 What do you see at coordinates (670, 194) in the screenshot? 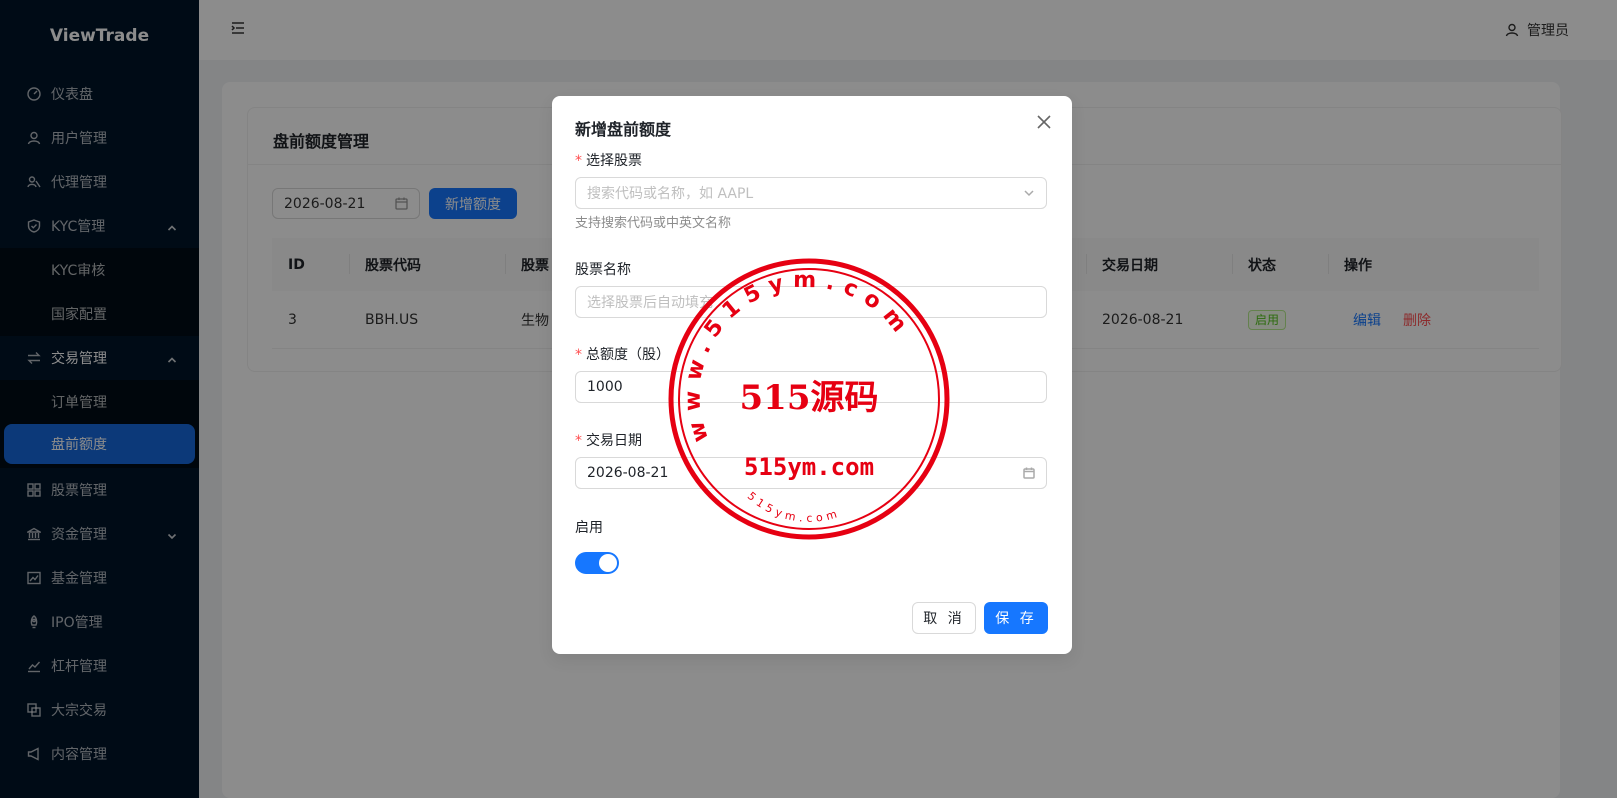
I see `stock-select-placeholder: 搜索代码或名称，如 AAPL` at bounding box center [670, 194].